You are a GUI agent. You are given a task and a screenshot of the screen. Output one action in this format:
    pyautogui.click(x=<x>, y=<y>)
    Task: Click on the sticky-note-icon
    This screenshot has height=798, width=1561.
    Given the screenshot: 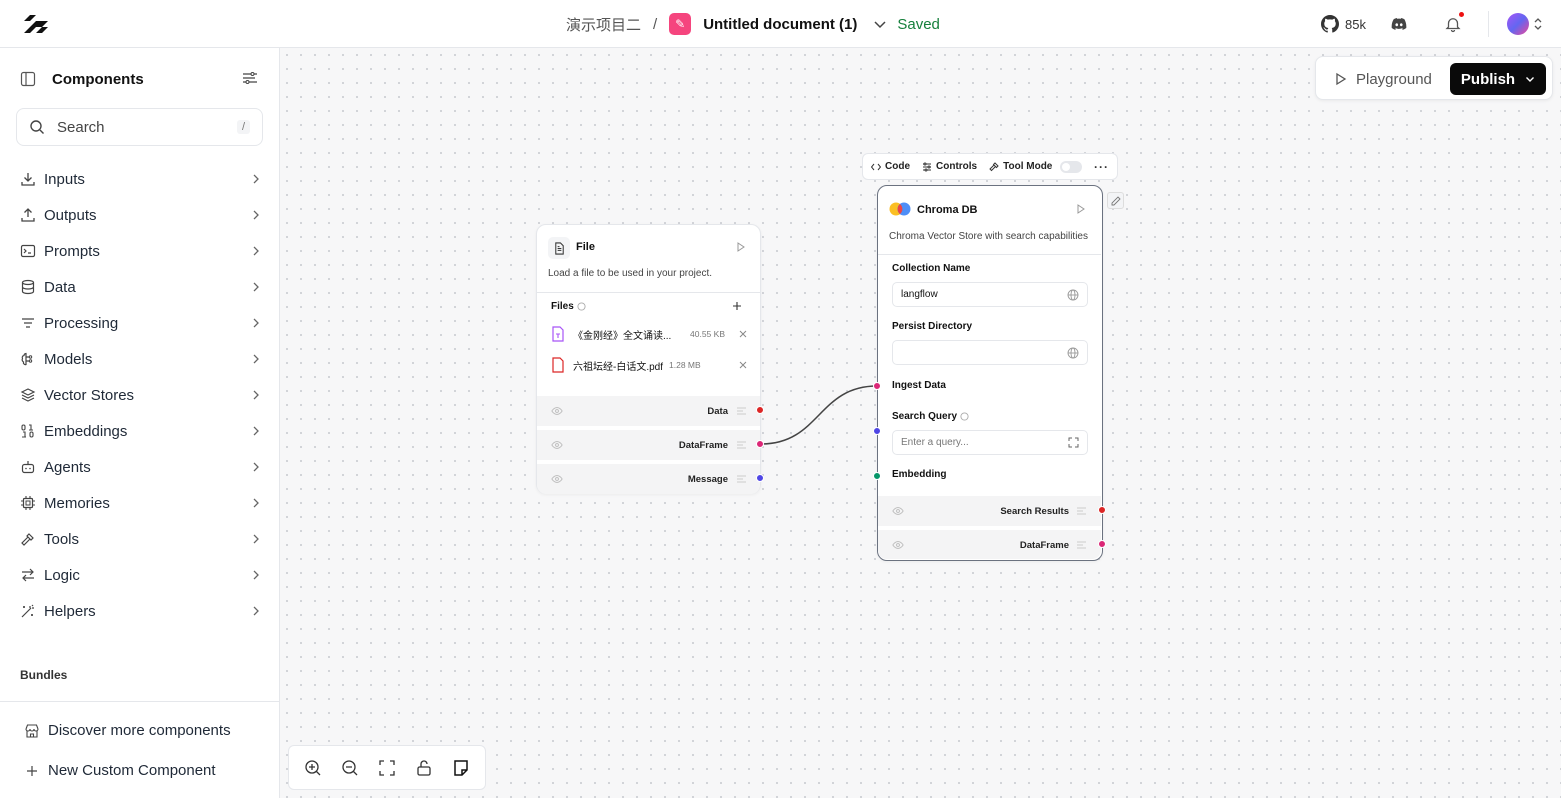 What is the action you would take?
    pyautogui.click(x=461, y=768)
    